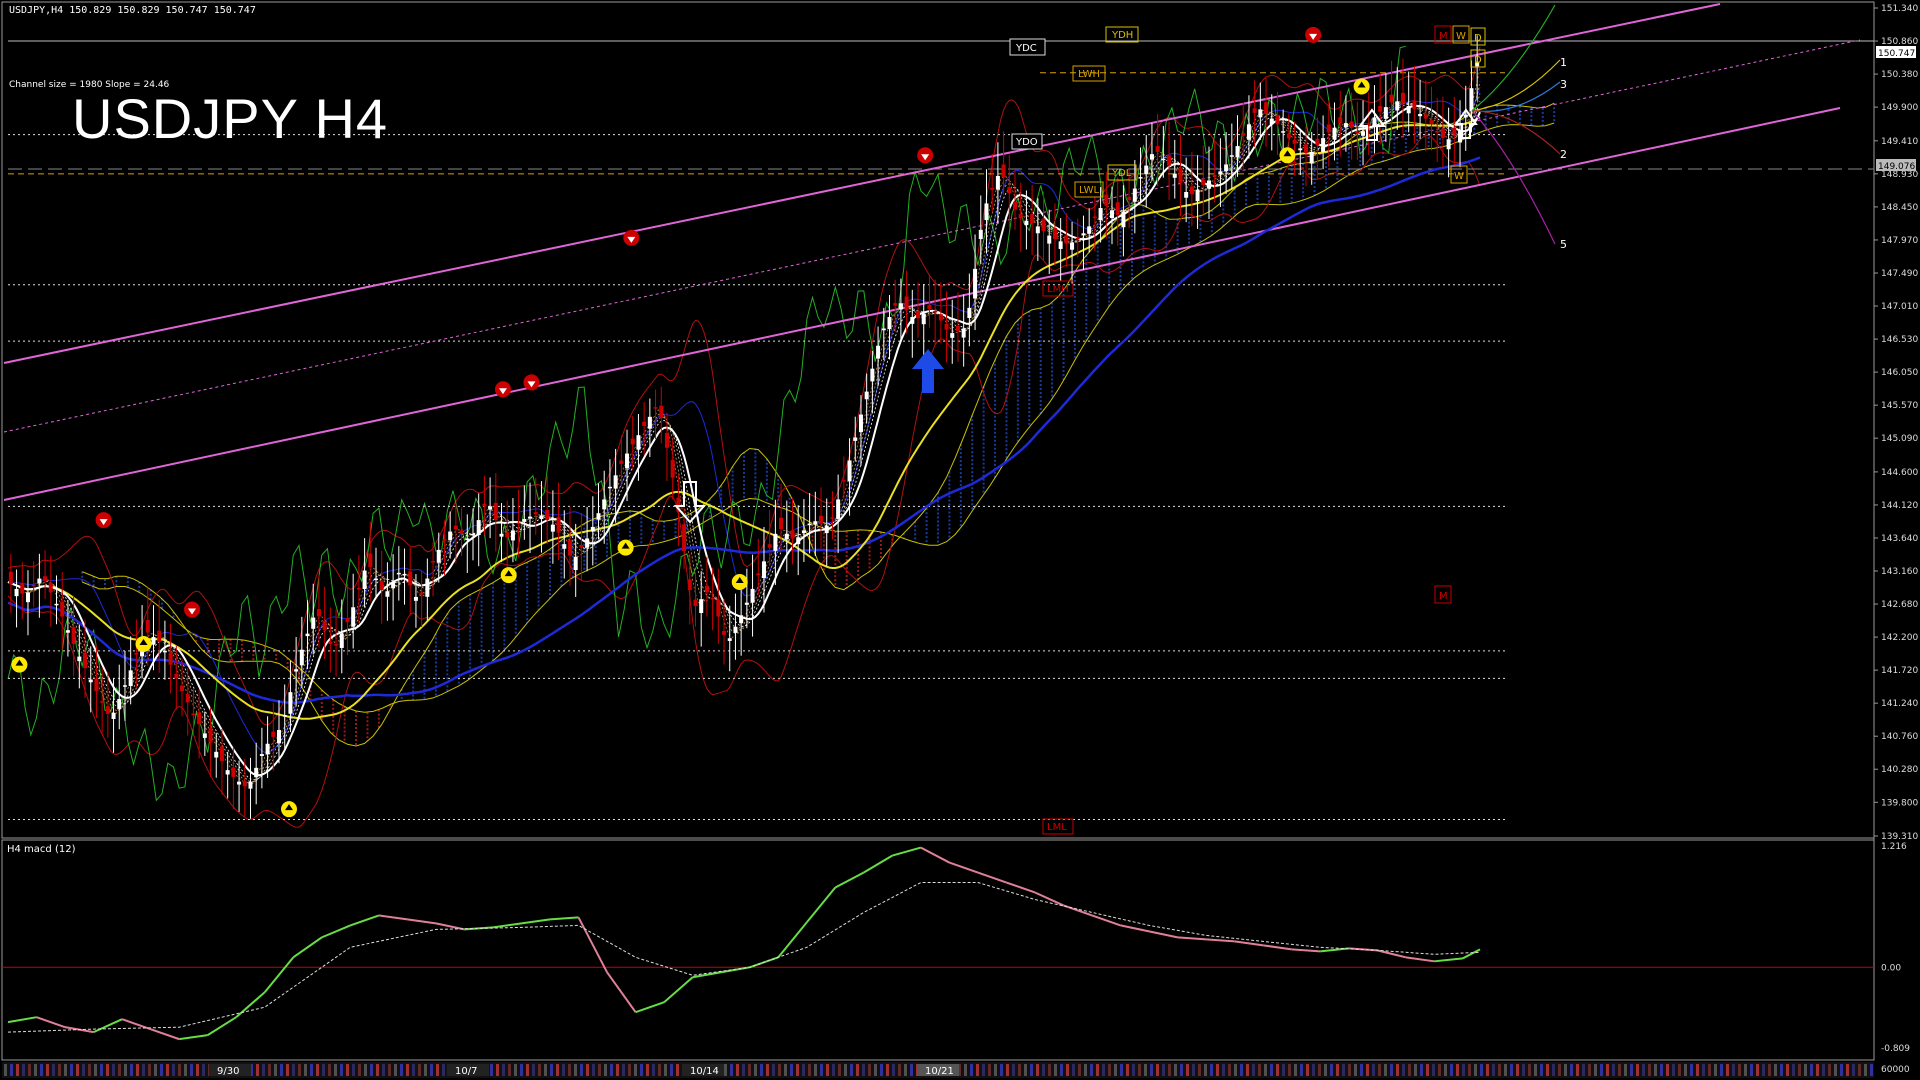  I want to click on axis-label: 149.900, so click(1899, 108).